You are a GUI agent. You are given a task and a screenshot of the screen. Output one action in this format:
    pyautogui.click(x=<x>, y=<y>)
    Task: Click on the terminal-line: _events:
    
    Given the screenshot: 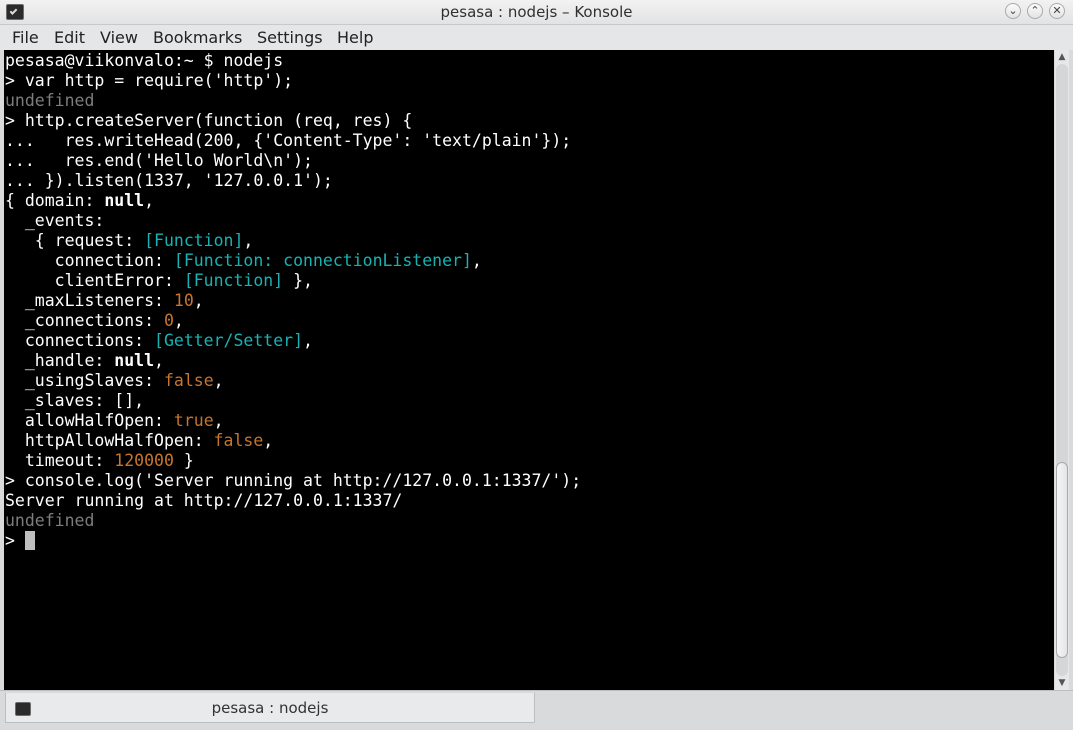 What is the action you would take?
    pyautogui.click(x=54, y=221)
    